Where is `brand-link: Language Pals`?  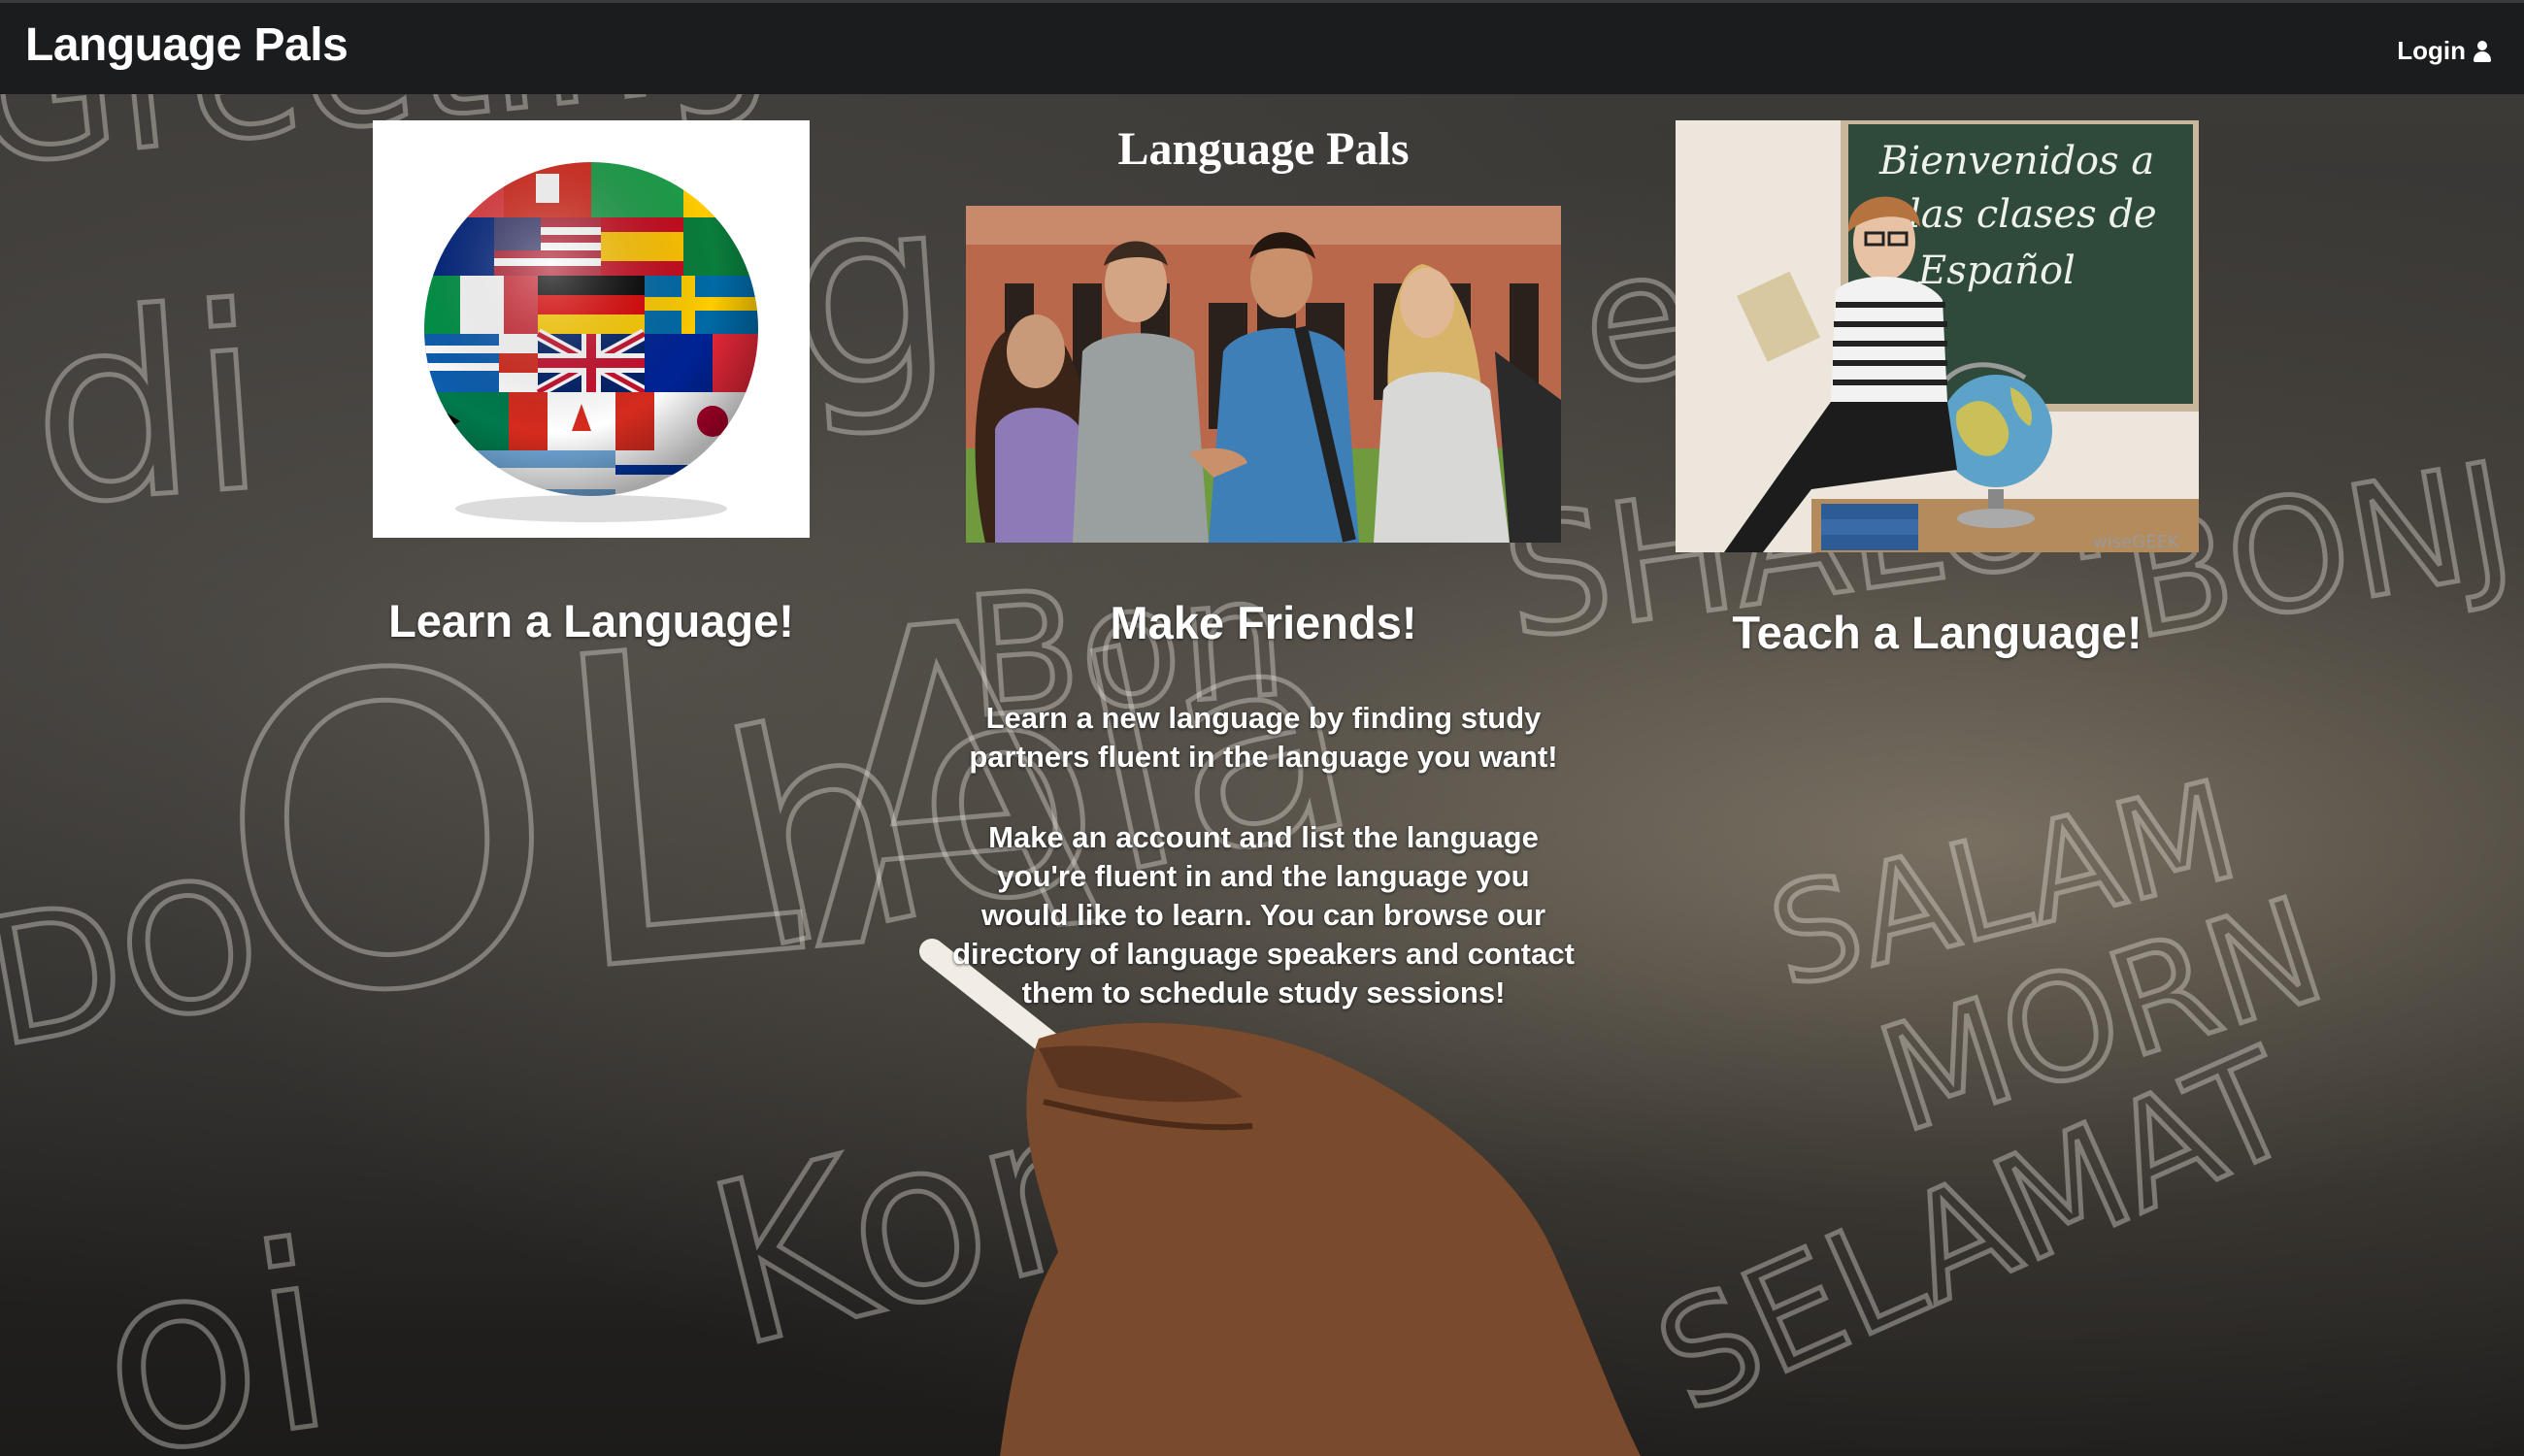 brand-link: Language Pals is located at coordinates (187, 45).